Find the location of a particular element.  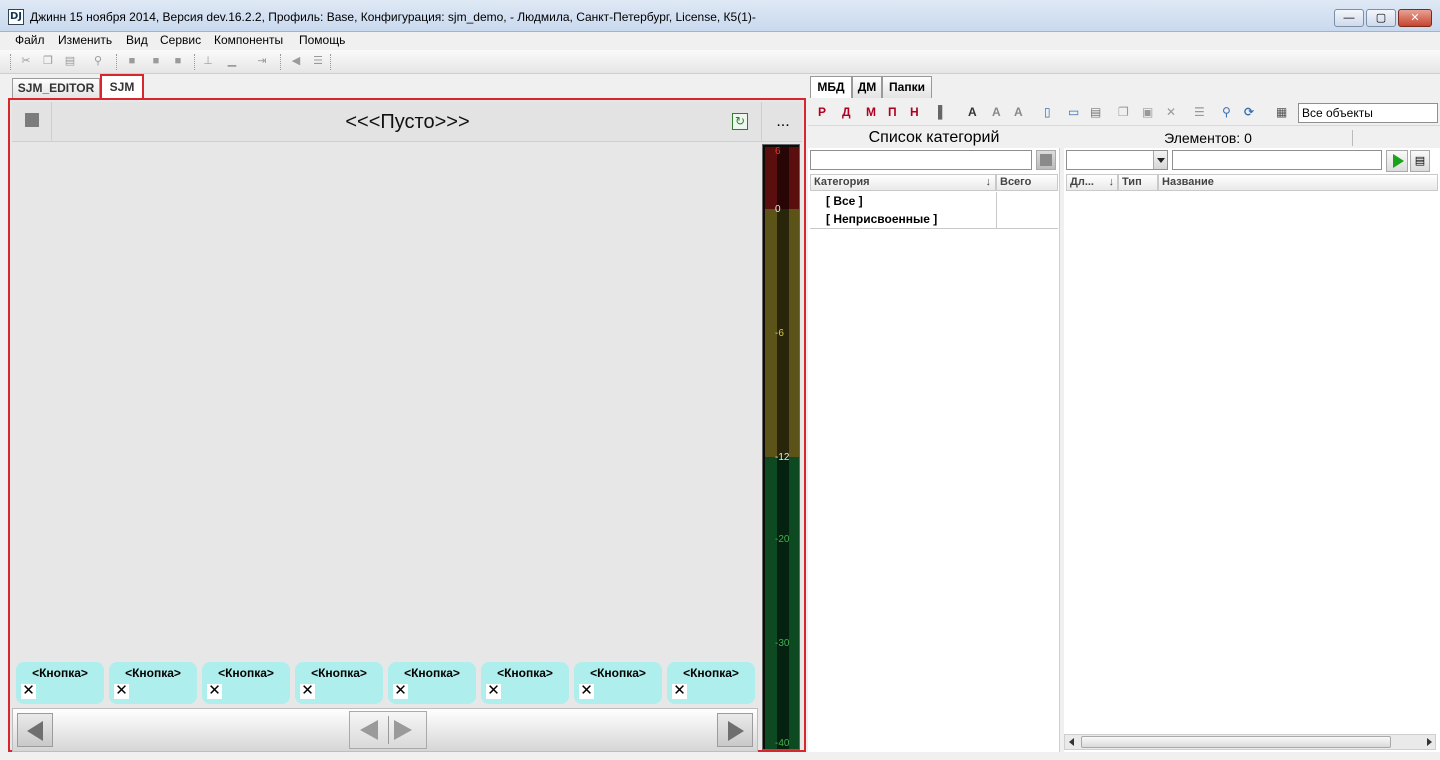

column-name: Название is located at coordinates (1298, 182).